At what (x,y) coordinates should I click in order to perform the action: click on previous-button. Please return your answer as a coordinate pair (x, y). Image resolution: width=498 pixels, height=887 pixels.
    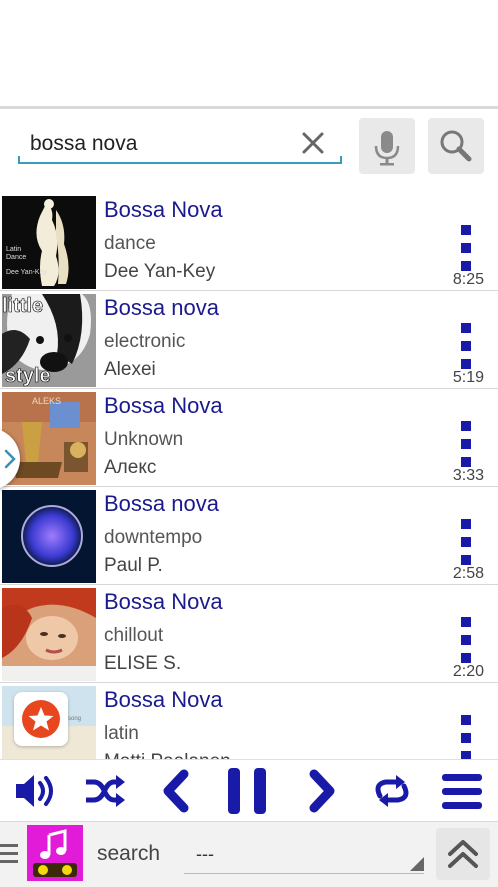
    Looking at the image, I should click on (176, 791).